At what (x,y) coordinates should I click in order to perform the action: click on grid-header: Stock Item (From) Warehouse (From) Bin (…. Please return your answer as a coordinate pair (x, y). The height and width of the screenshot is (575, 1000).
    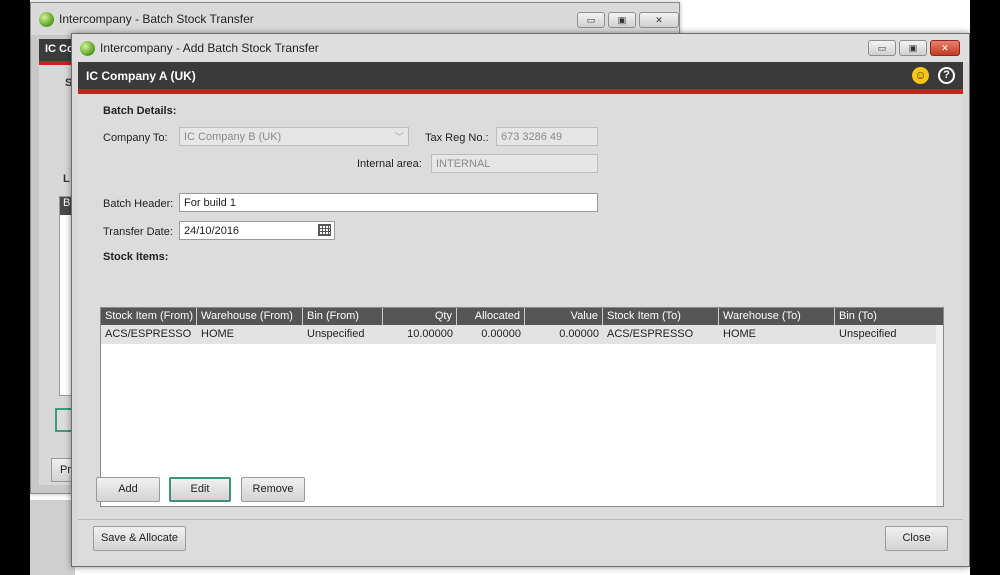
    Looking at the image, I should click on (522, 316).